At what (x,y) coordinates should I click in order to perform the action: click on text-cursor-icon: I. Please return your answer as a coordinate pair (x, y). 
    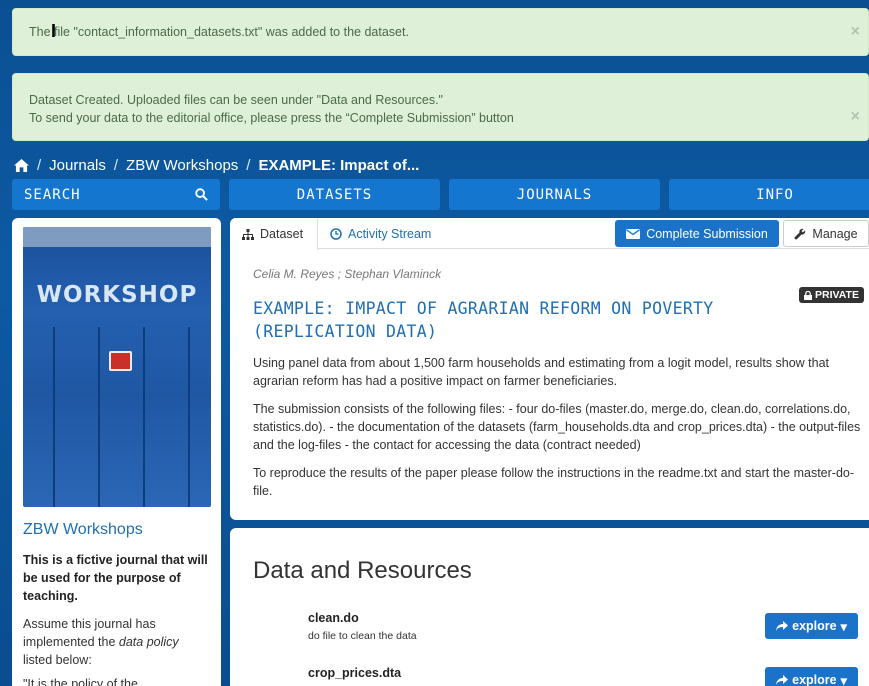
    Looking at the image, I should click on (54, 31).